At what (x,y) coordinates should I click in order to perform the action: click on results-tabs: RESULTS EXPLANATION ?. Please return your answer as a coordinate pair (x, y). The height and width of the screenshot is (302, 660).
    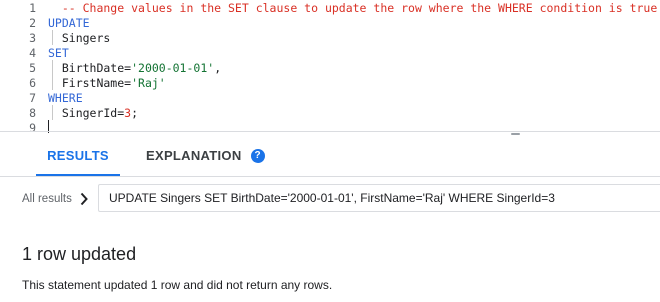
    Looking at the image, I should click on (330, 155).